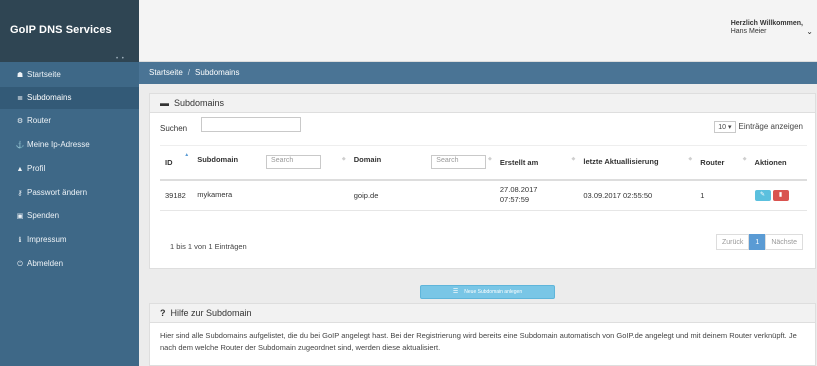 The image size is (817, 366). I want to click on info-icon: ℹ, so click(20, 240).